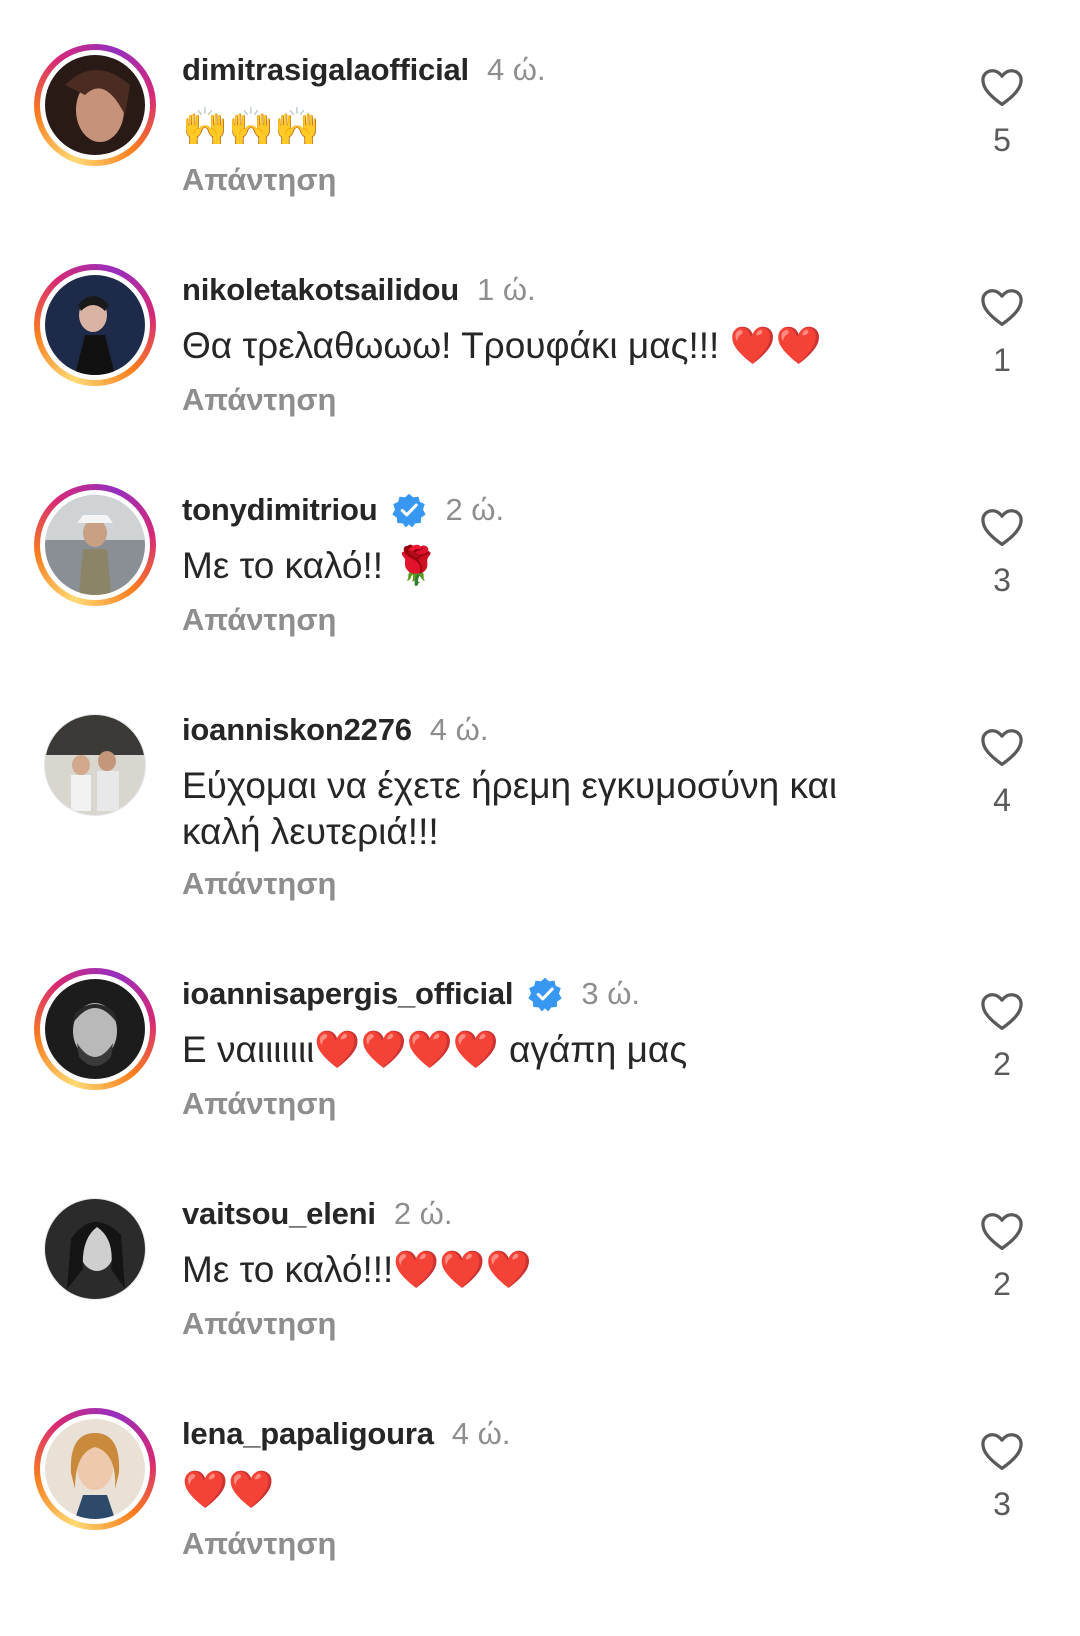 The height and width of the screenshot is (1636, 1080). Describe the element at coordinates (279, 1214) in the screenshot. I see `comment-username: vaitsou_eleni` at that location.